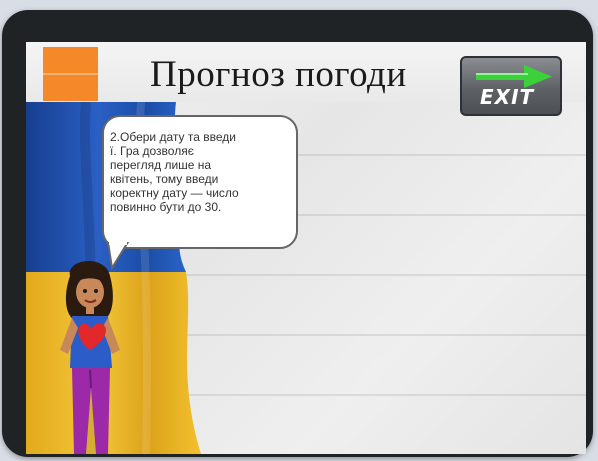  I want to click on exit-label: EXIT, so click(507, 97).